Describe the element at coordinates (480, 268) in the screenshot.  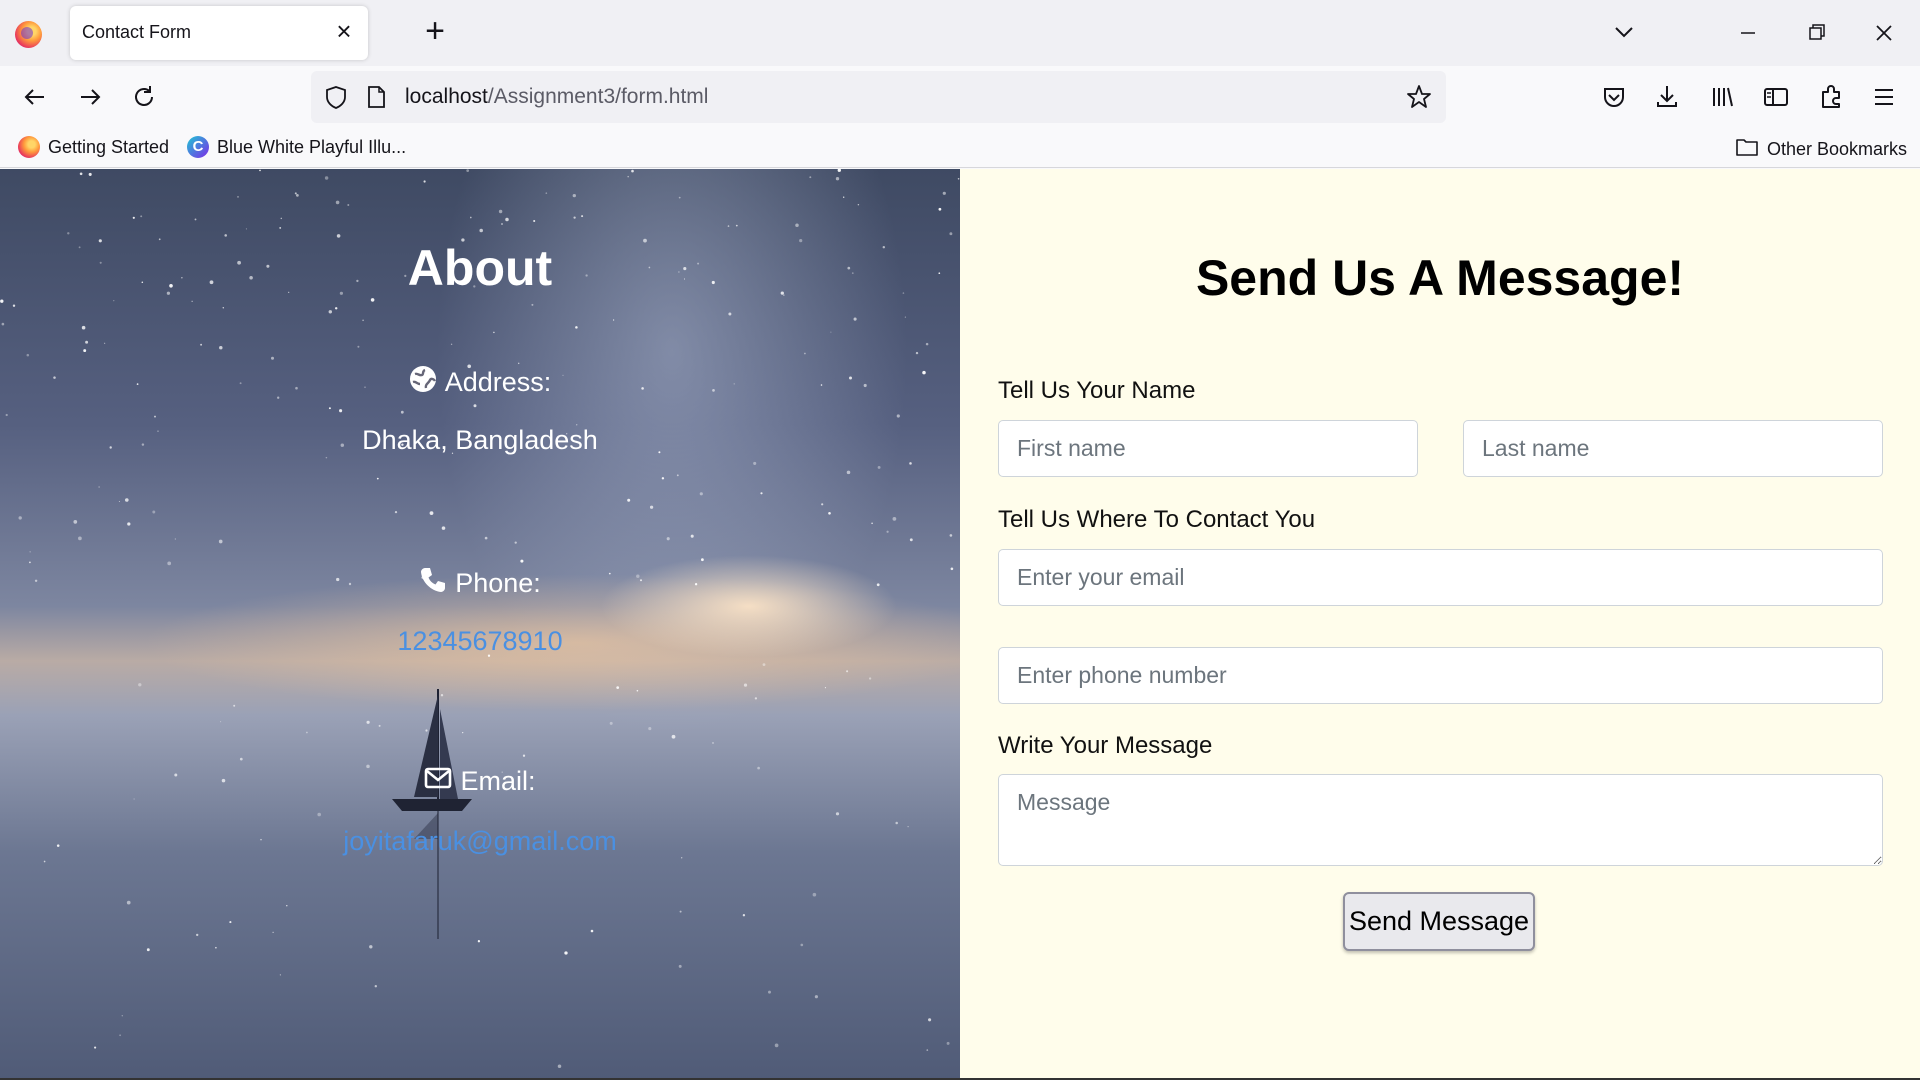
I see `about-title: About` at that location.